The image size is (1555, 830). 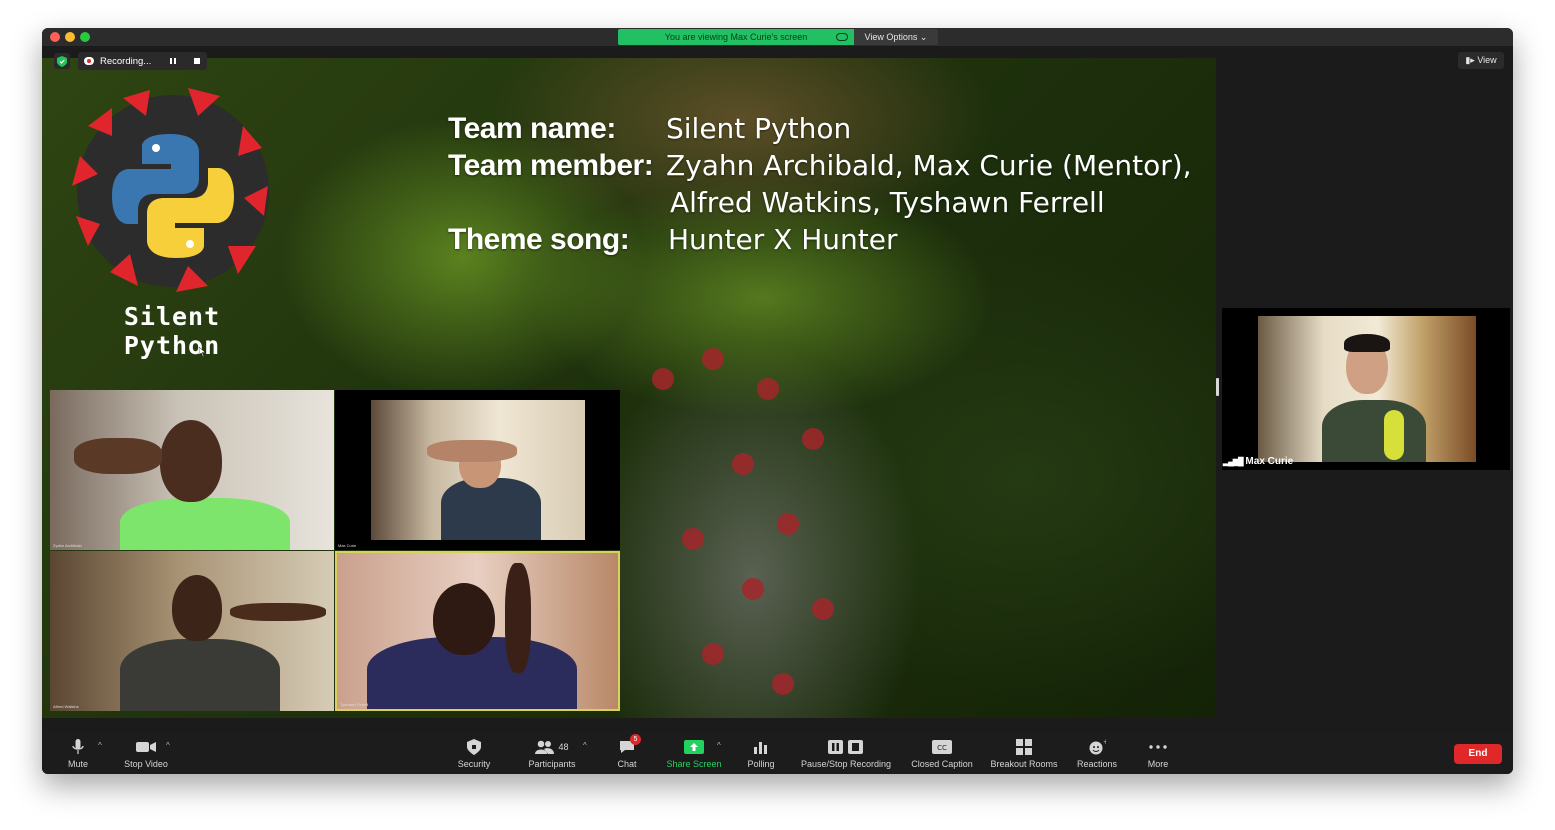 I want to click on video-options-caret: ^, so click(x=168, y=745).